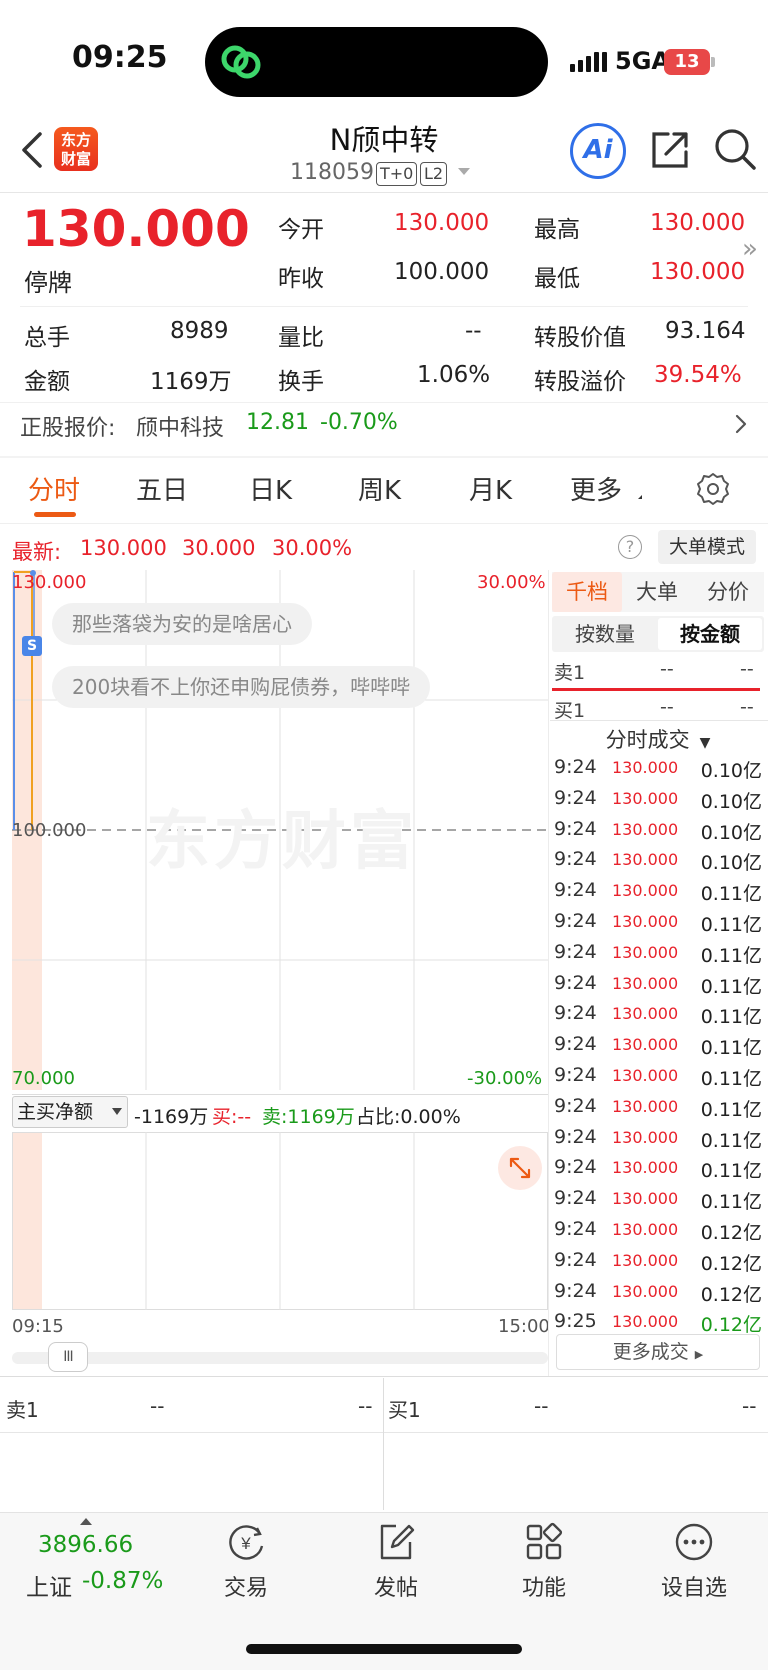  I want to click on trade-icon: ¥, so click(246, 1542).